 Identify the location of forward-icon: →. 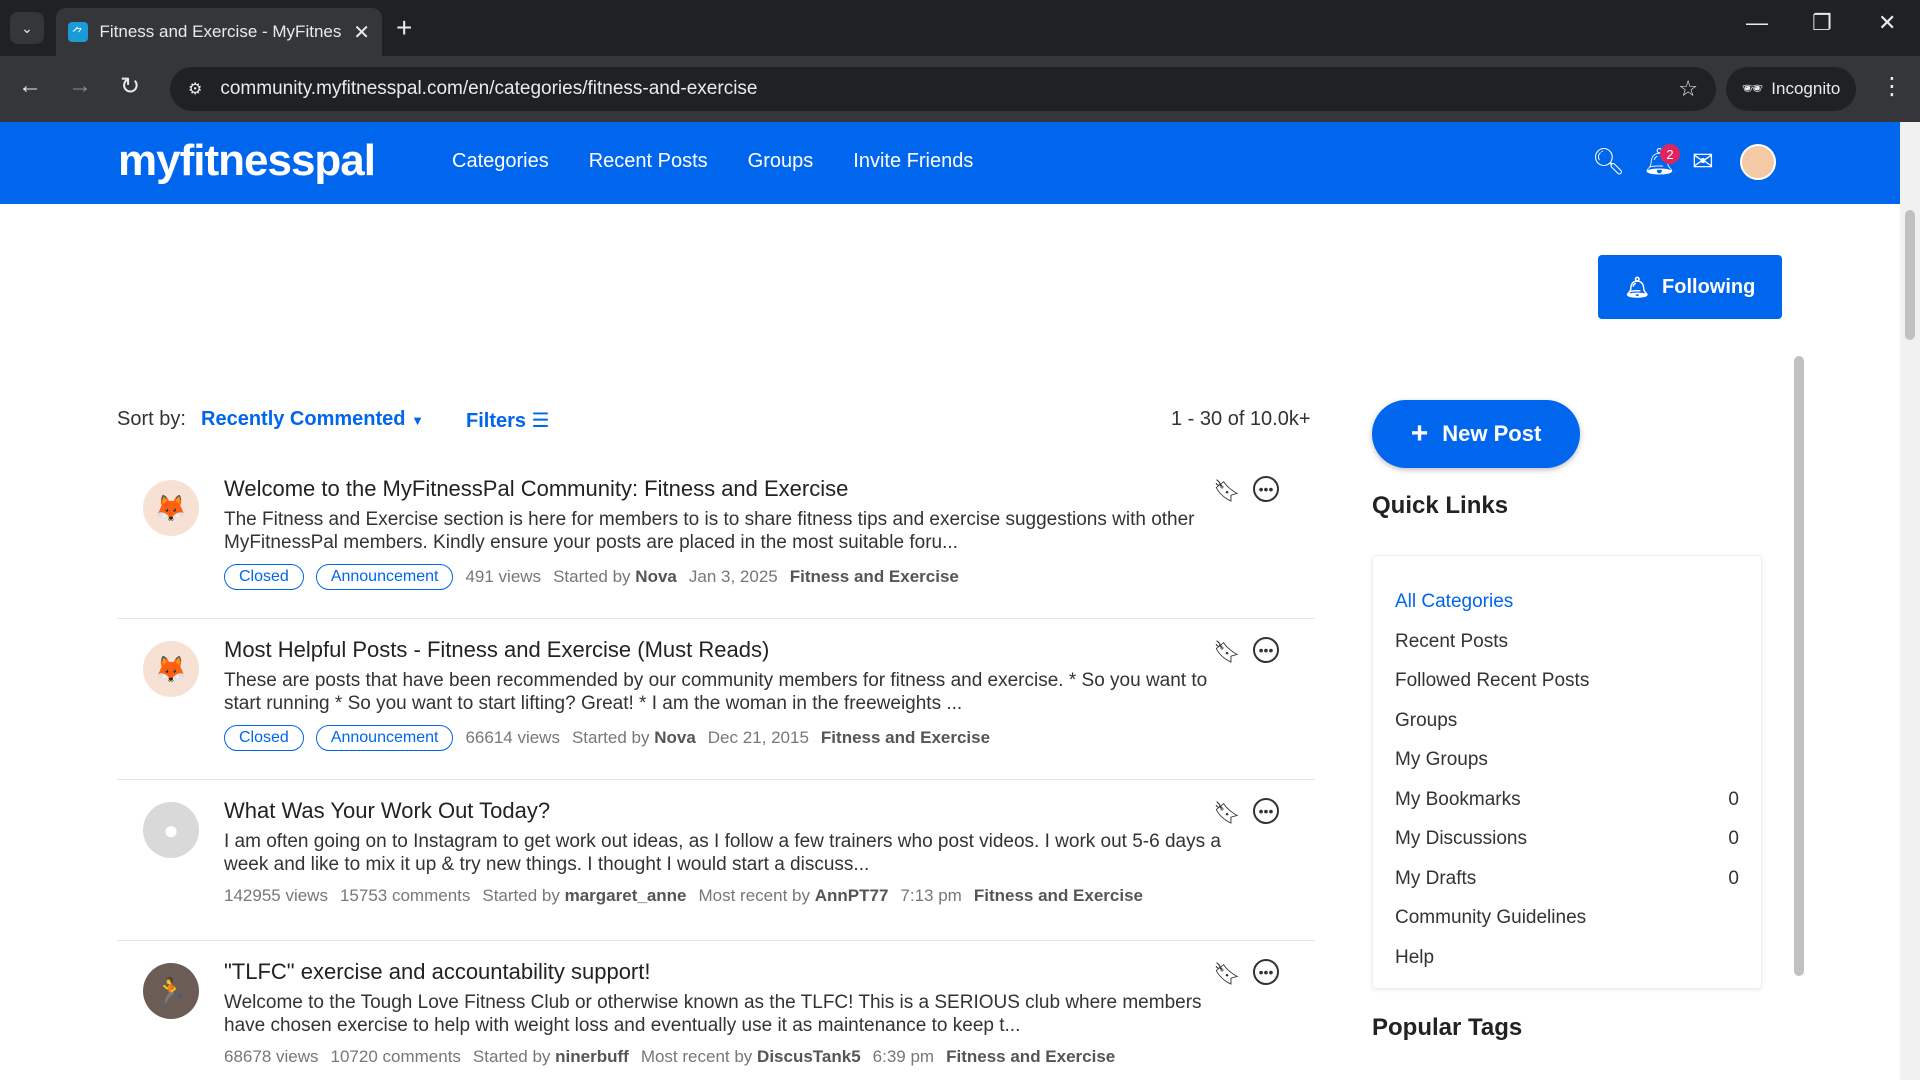
(80, 86).